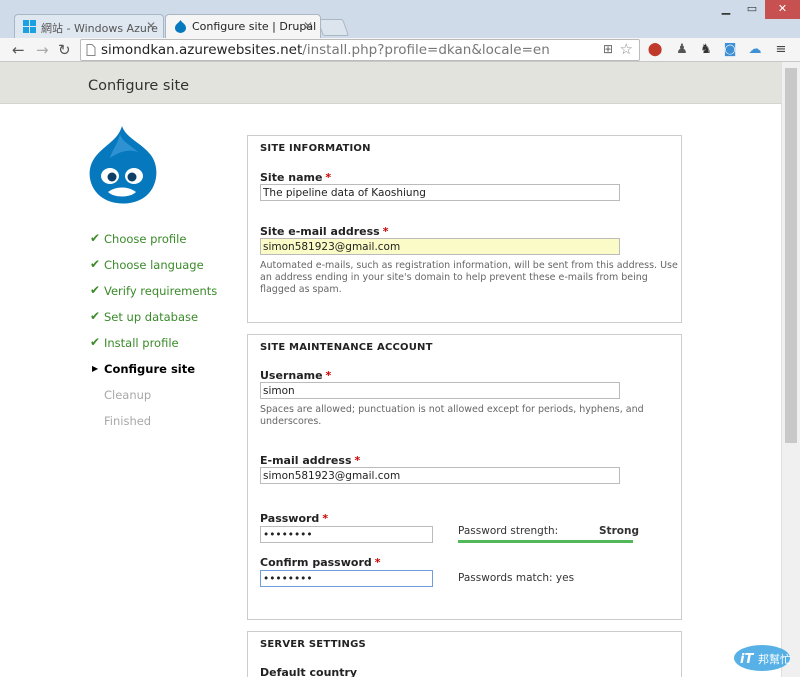 The width and height of the screenshot is (800, 677). Describe the element at coordinates (91, 50) in the screenshot. I see `page-icon` at that location.